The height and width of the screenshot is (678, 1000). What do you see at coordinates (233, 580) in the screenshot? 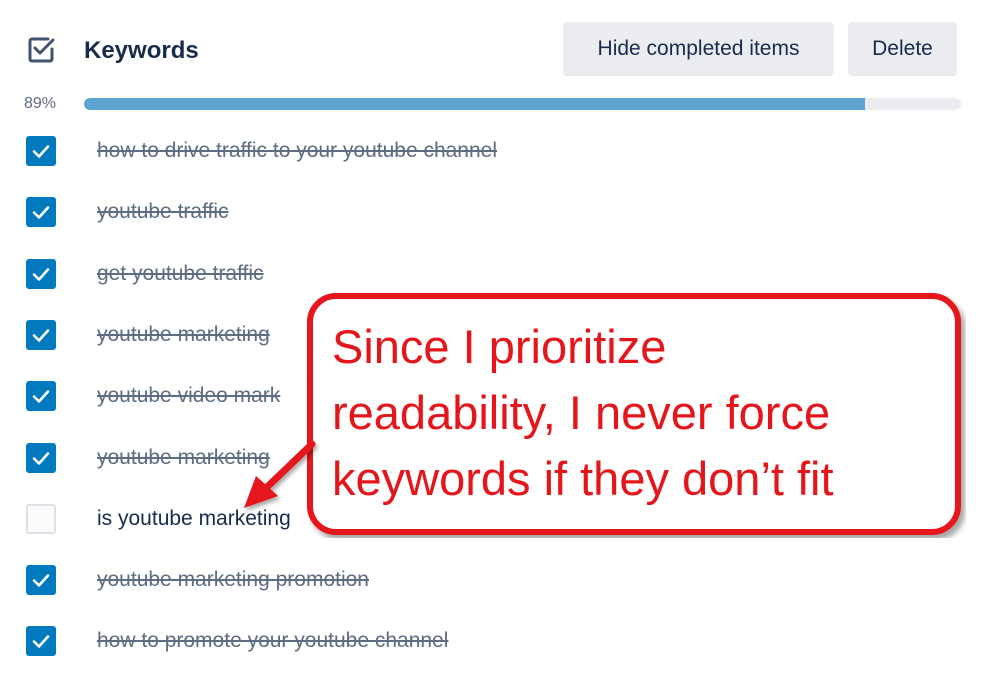
I see `checklist-item-text: youtube marketing promotion` at bounding box center [233, 580].